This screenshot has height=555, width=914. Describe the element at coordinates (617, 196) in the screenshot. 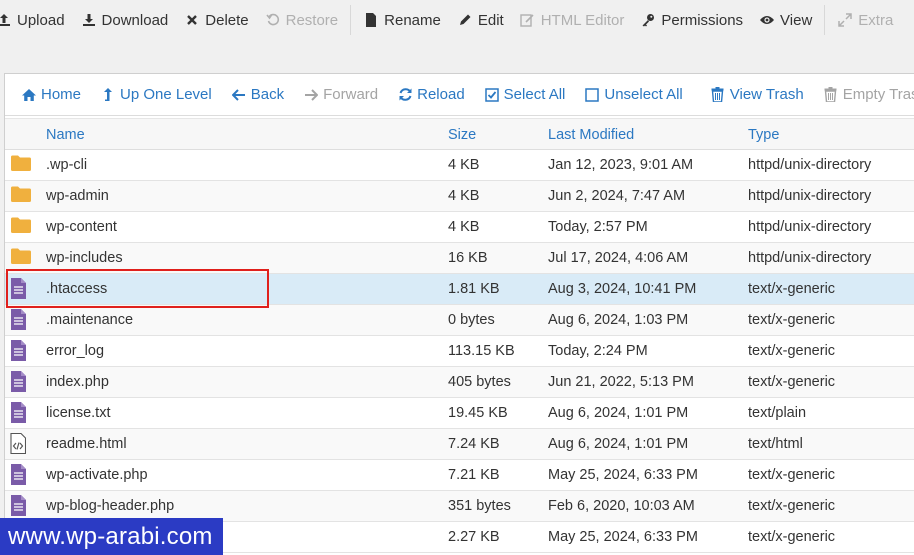

I see `file-last-modified: Jun 2, 2024, 7:47 AM` at that location.